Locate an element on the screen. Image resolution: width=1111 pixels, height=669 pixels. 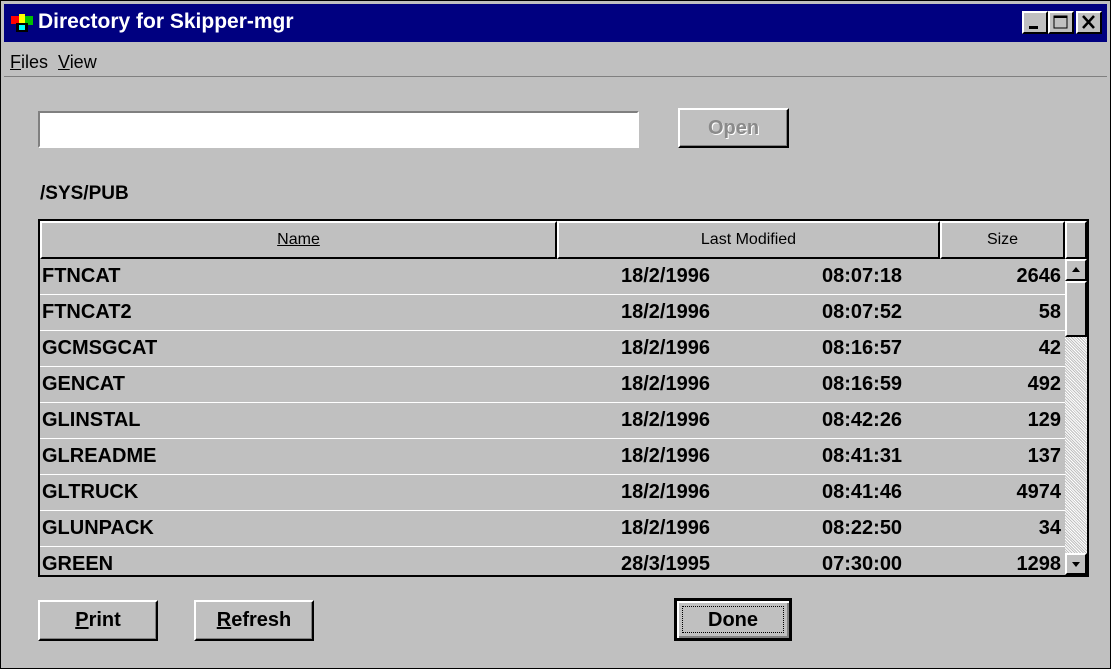
menu-view-accel: V is located at coordinates (64, 62).